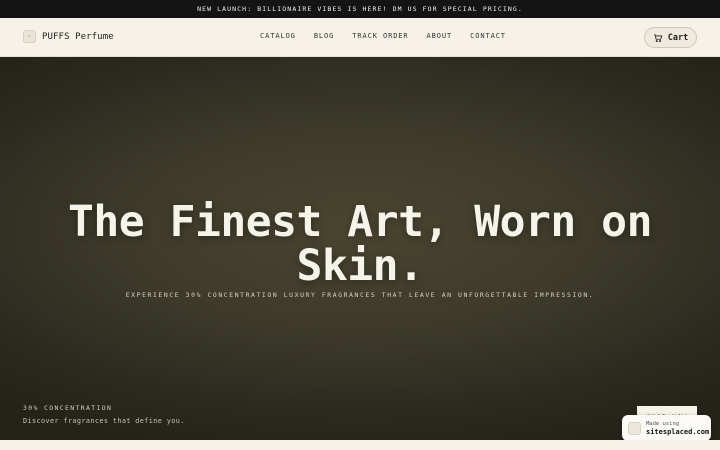 Image resolution: width=720 pixels, height=450 pixels. I want to click on nav-contact: CONTACT, so click(488, 36).